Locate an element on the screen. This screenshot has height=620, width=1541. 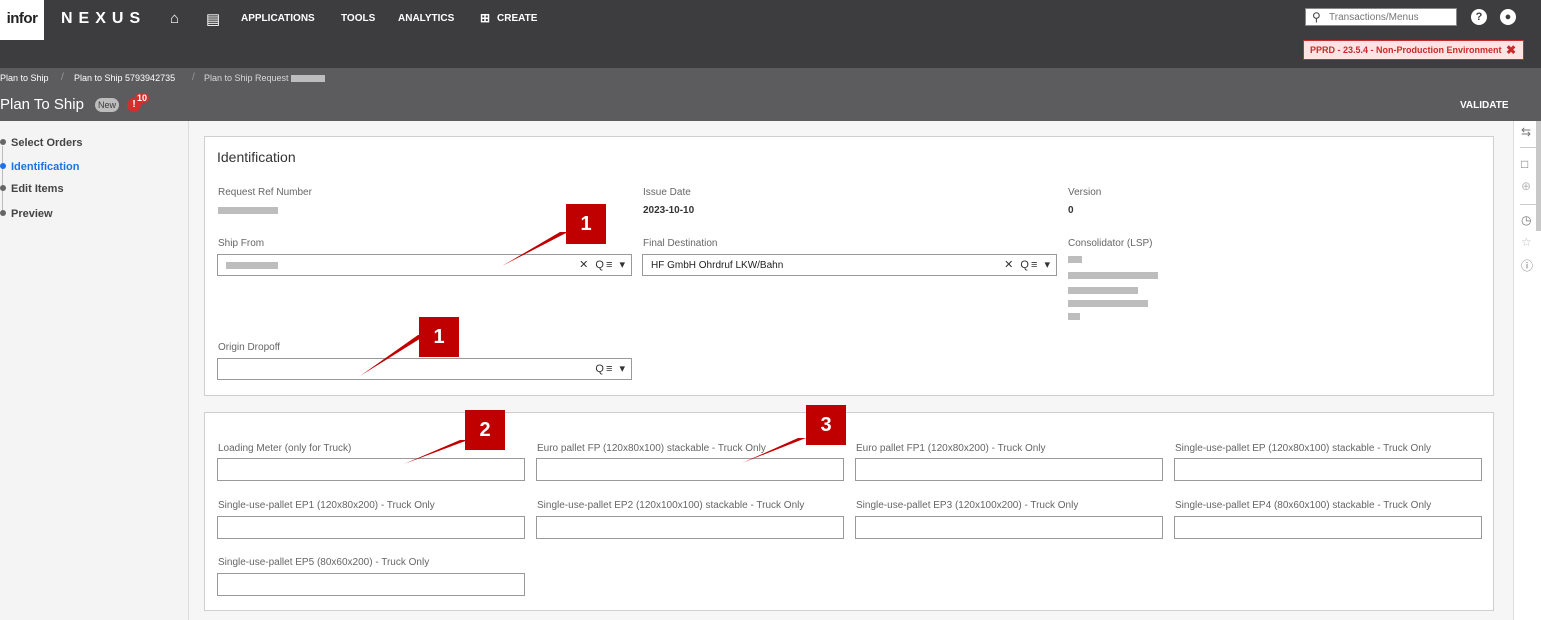
annotation-pointers is located at coordinates (583, 348).